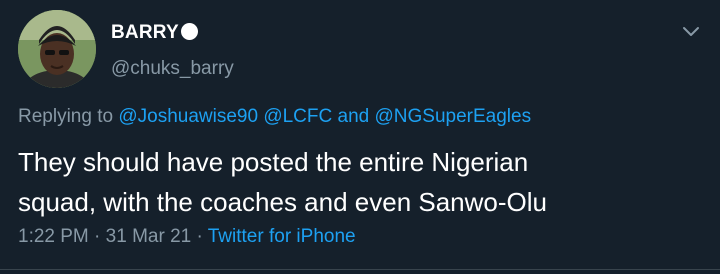  Describe the element at coordinates (66, 116) in the screenshot. I see `replying-prefix: Replying to` at that location.